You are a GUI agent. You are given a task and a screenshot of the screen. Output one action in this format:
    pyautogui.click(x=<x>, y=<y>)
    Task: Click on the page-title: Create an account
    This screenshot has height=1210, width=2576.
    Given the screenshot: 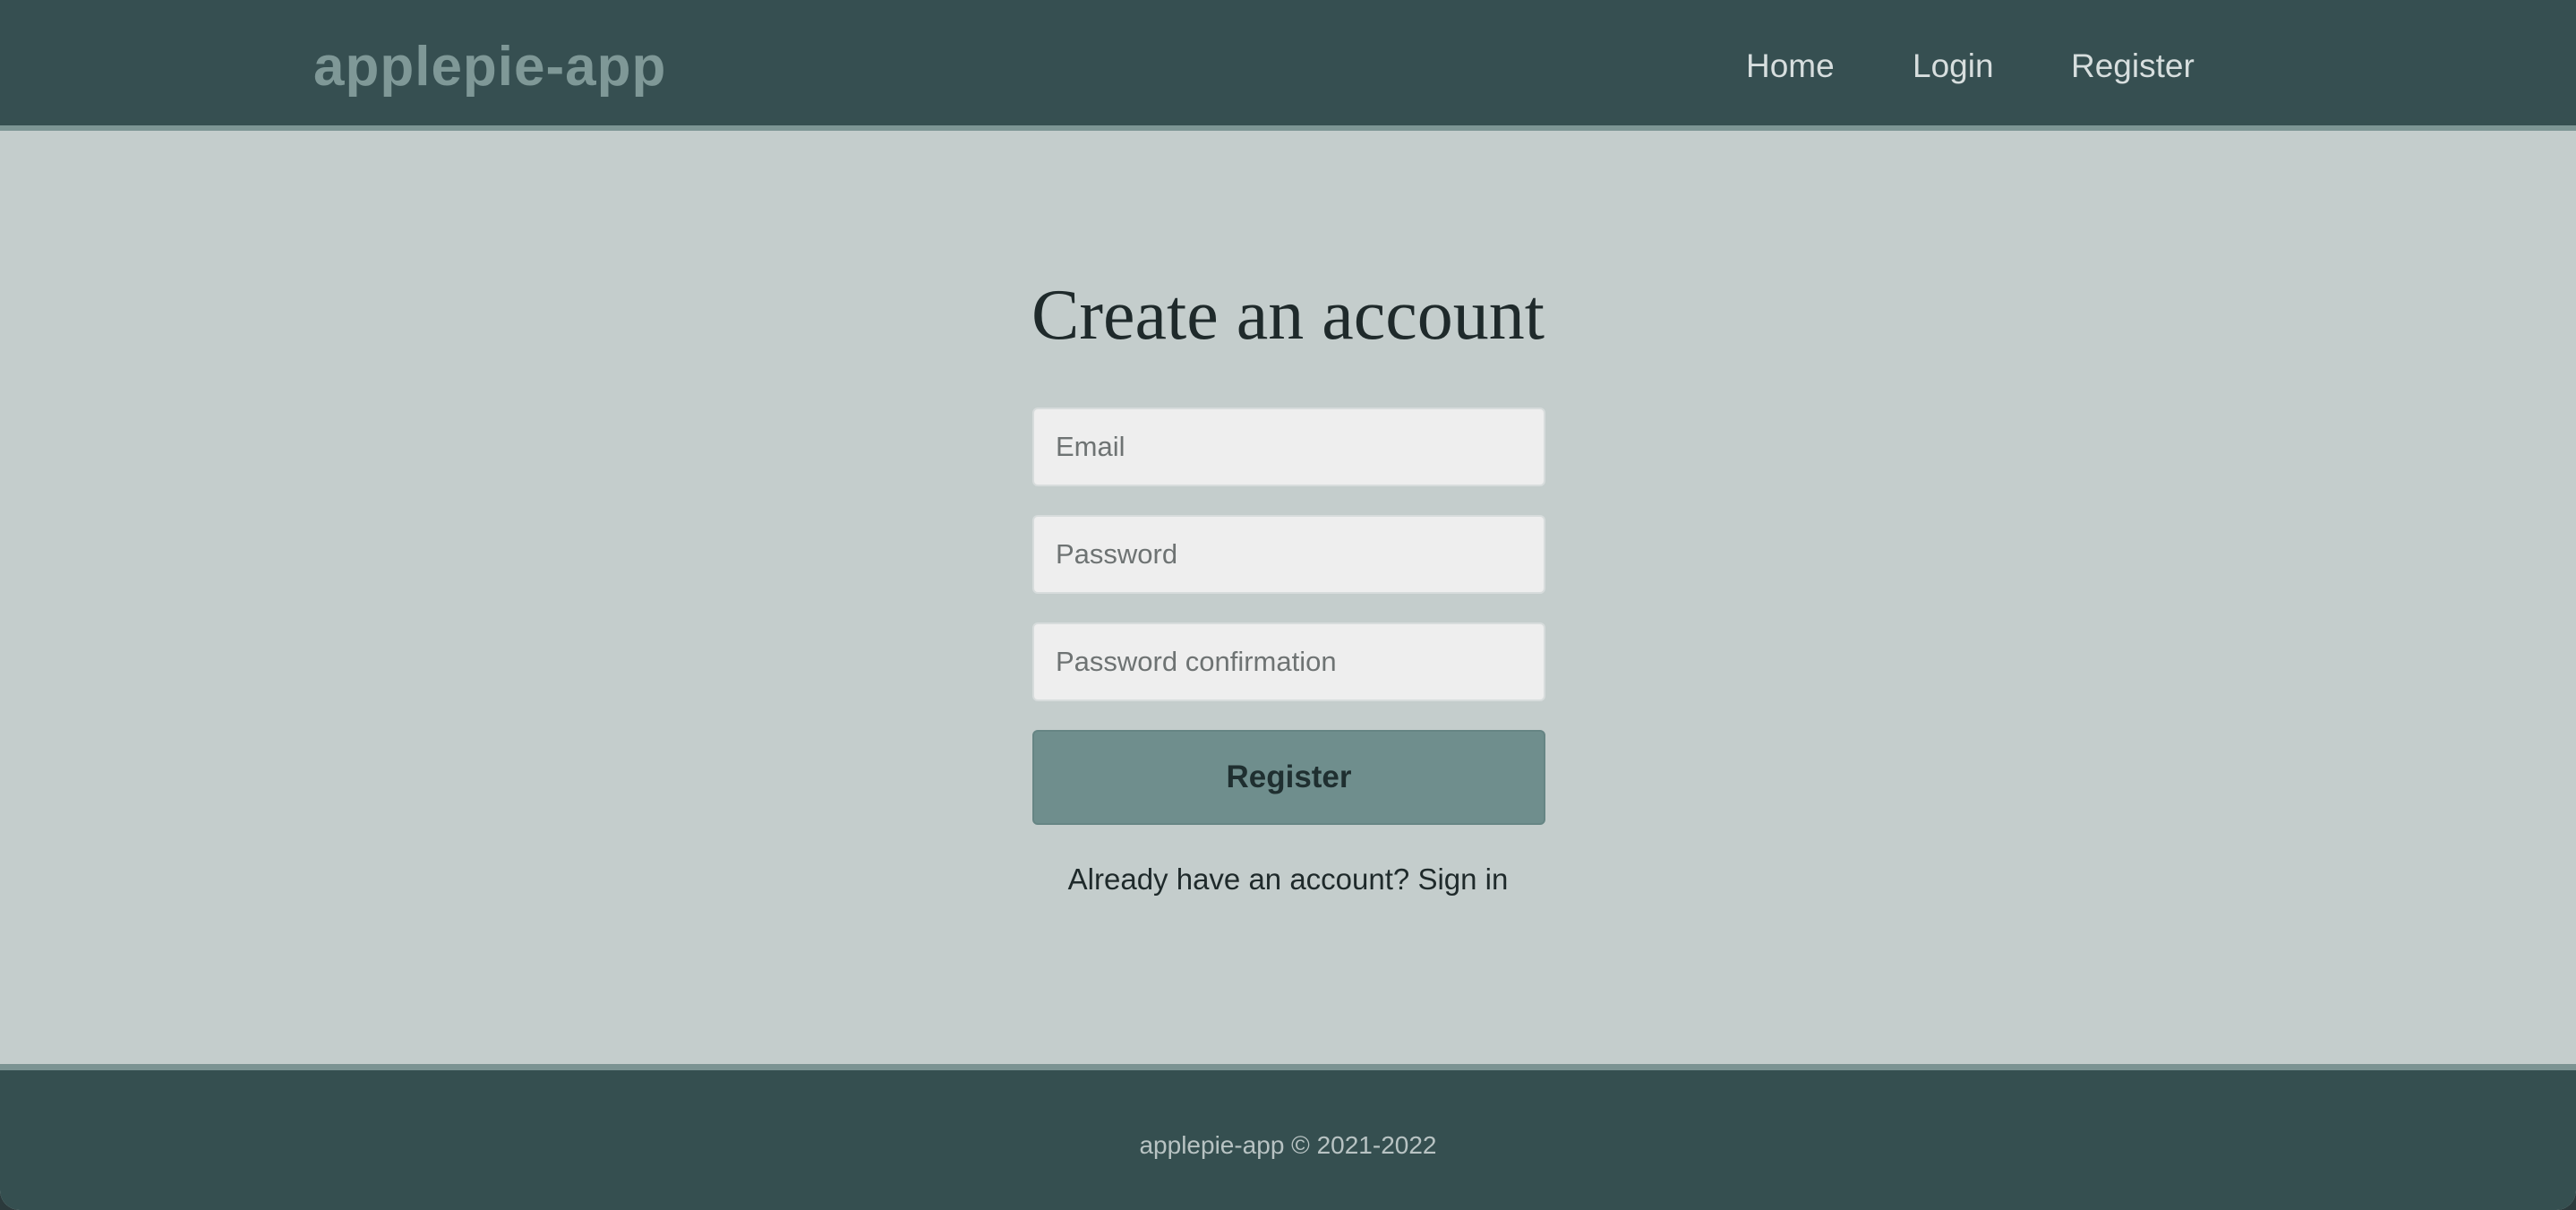 What is the action you would take?
    pyautogui.click(x=1288, y=315)
    